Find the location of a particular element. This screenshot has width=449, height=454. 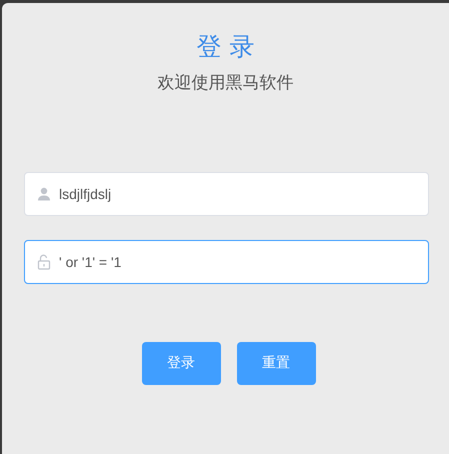

welcome-text: 欢迎使用黑马软件 is located at coordinates (226, 83).